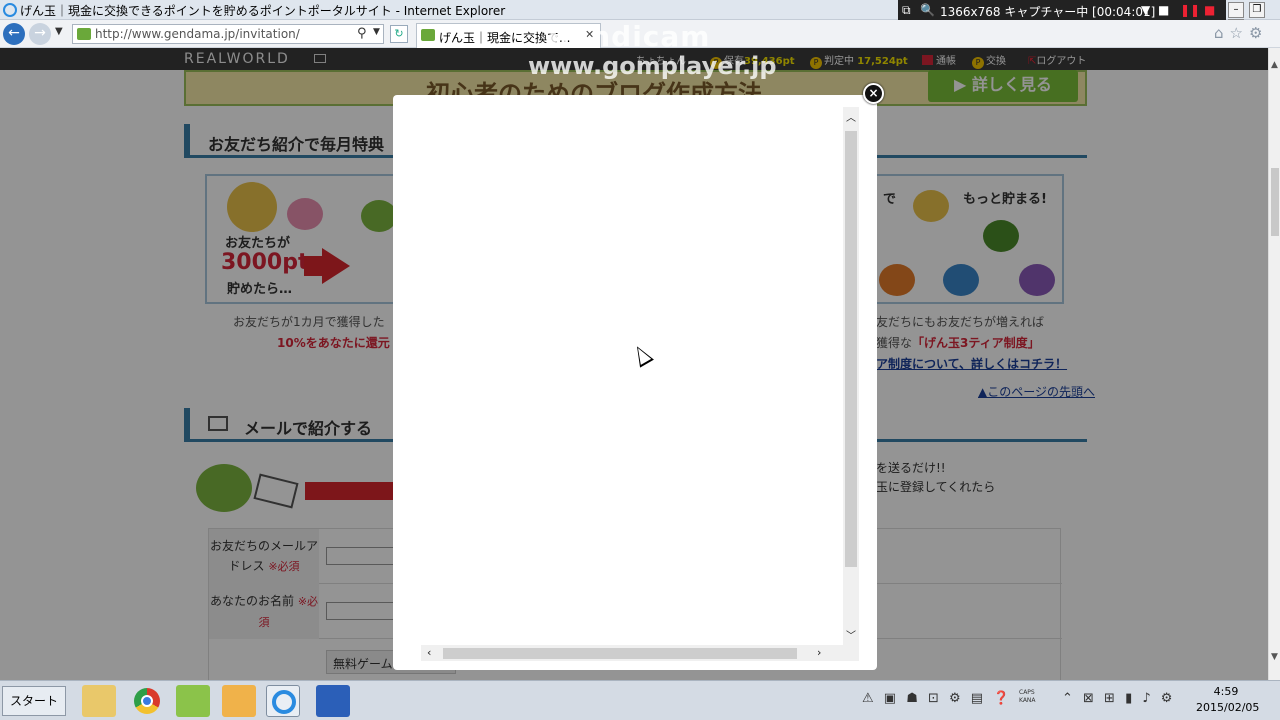 This screenshot has height=720, width=1280. I want to click on modal-horizontal-scrollbar: ‹ ›, so click(640, 653).